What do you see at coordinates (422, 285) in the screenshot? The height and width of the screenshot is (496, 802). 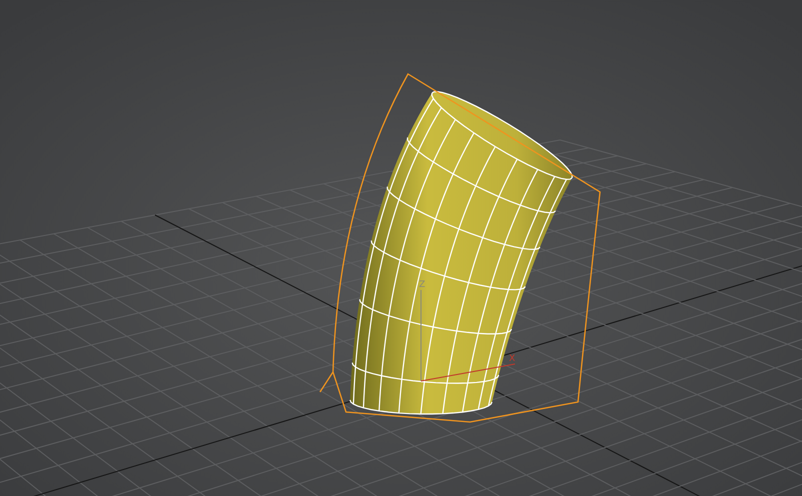 I see `axis-label: Z` at bounding box center [422, 285].